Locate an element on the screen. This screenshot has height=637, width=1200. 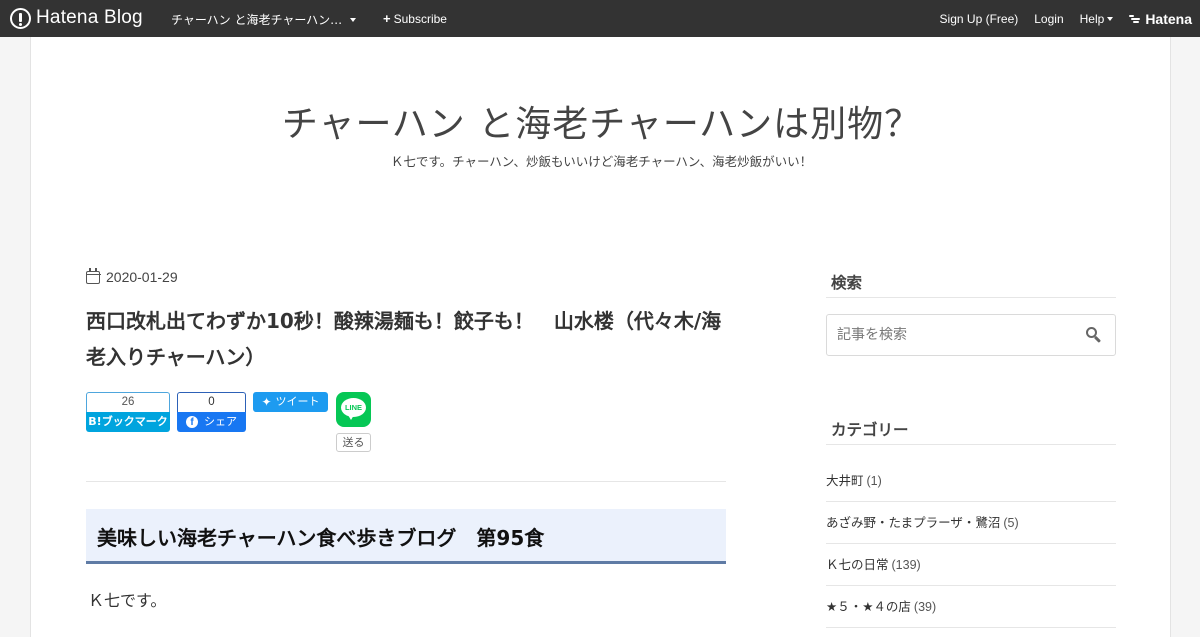
hatena-link: Hatena is located at coordinates (1160, 19).